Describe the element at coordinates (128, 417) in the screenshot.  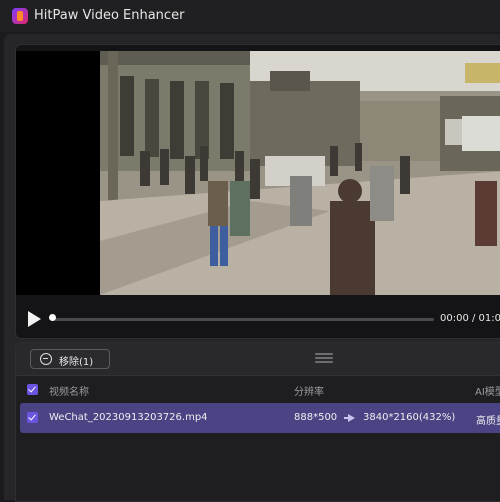
I see `file-name: WeChat_20230913203726.mp4` at that location.